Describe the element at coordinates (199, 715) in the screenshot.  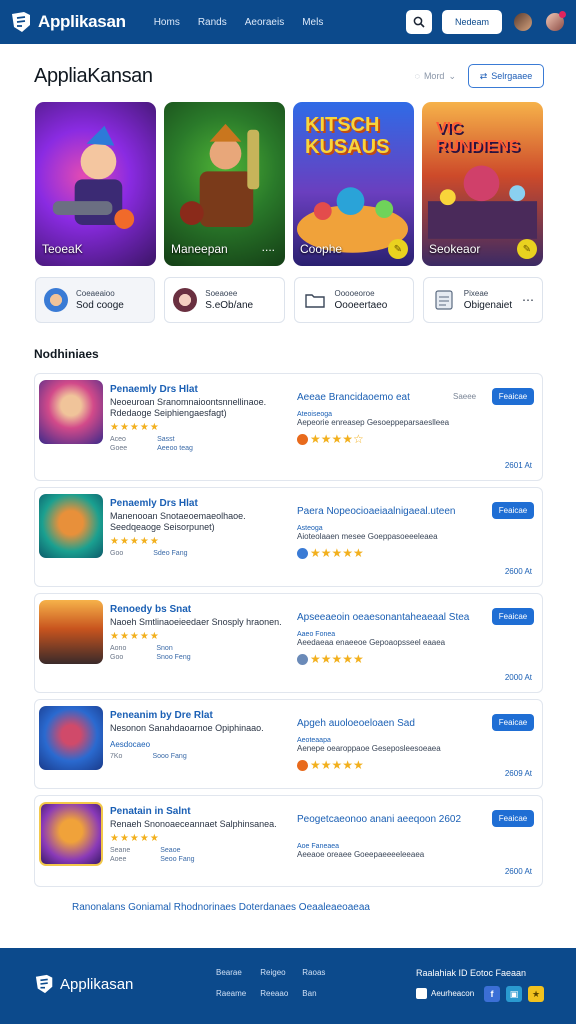
I see `app-title: Peneanim by Dre Rlat` at that location.